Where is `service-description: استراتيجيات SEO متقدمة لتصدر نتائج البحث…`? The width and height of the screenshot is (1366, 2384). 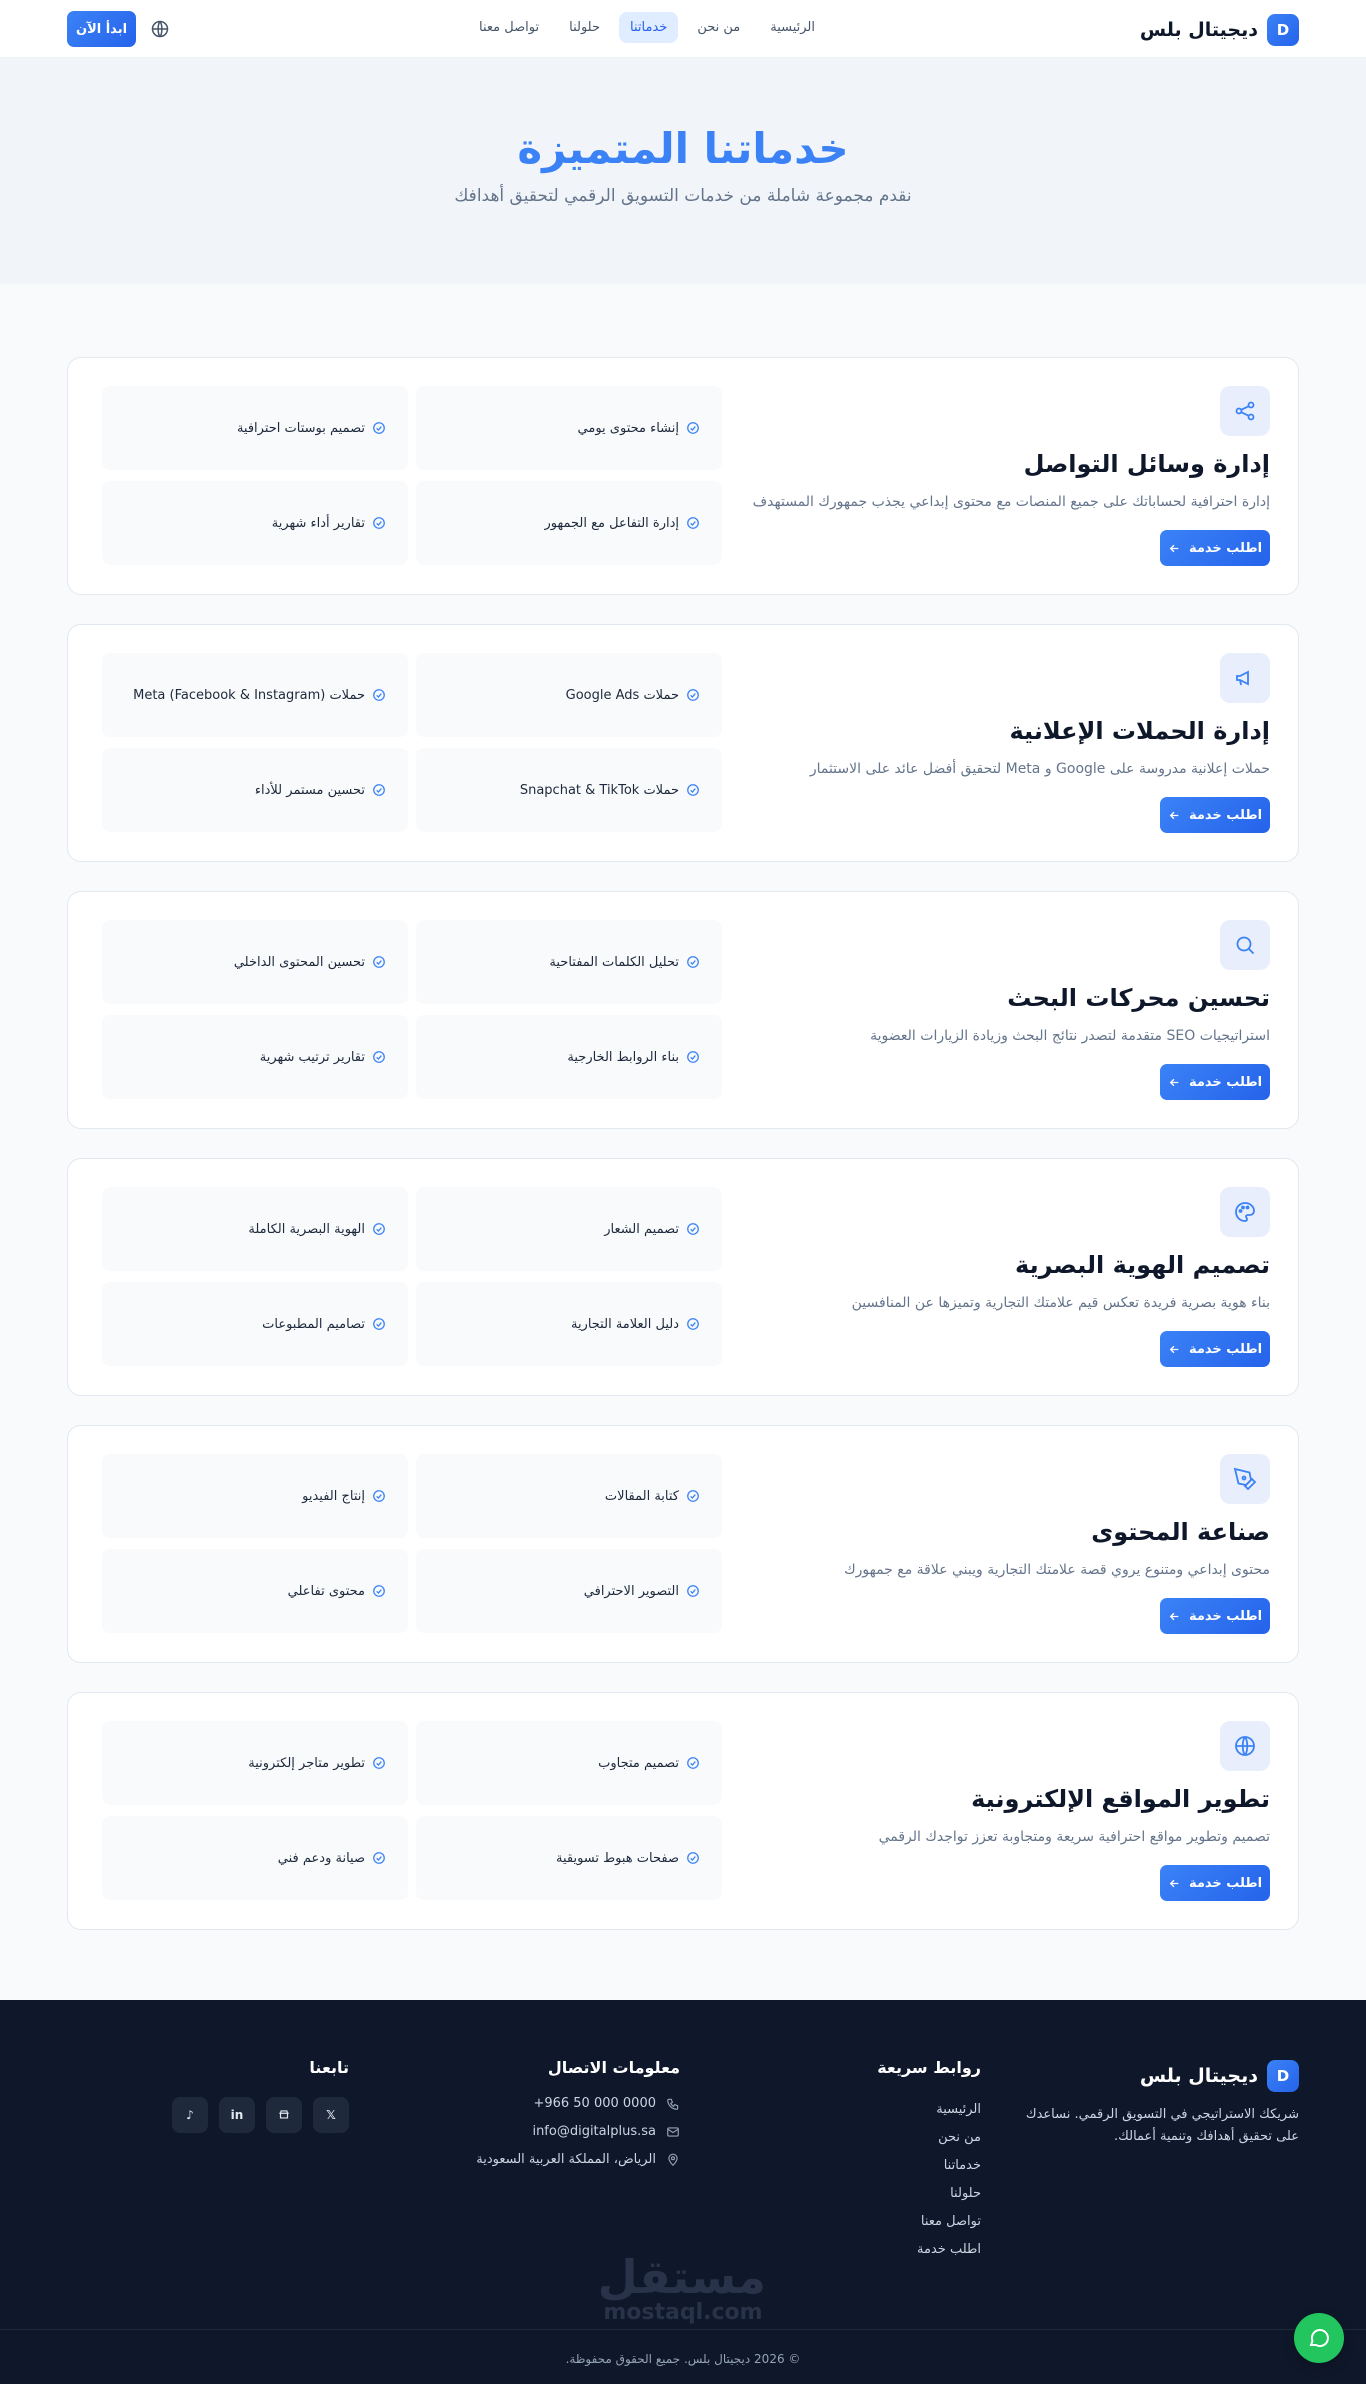 service-description: استراتيجيات SEO متقدمة لتصدر نتائج البحث… is located at coordinates (1070, 1036).